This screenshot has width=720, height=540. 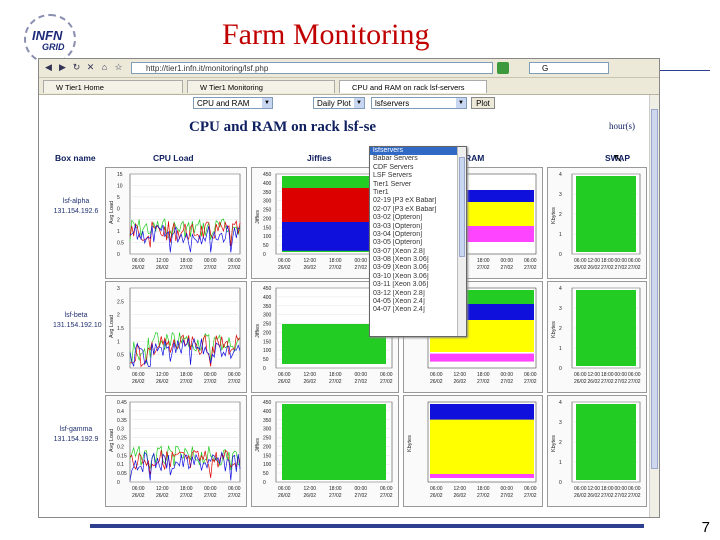 What do you see at coordinates (569, 68) in the screenshot?
I see `search-input: G` at bounding box center [569, 68].